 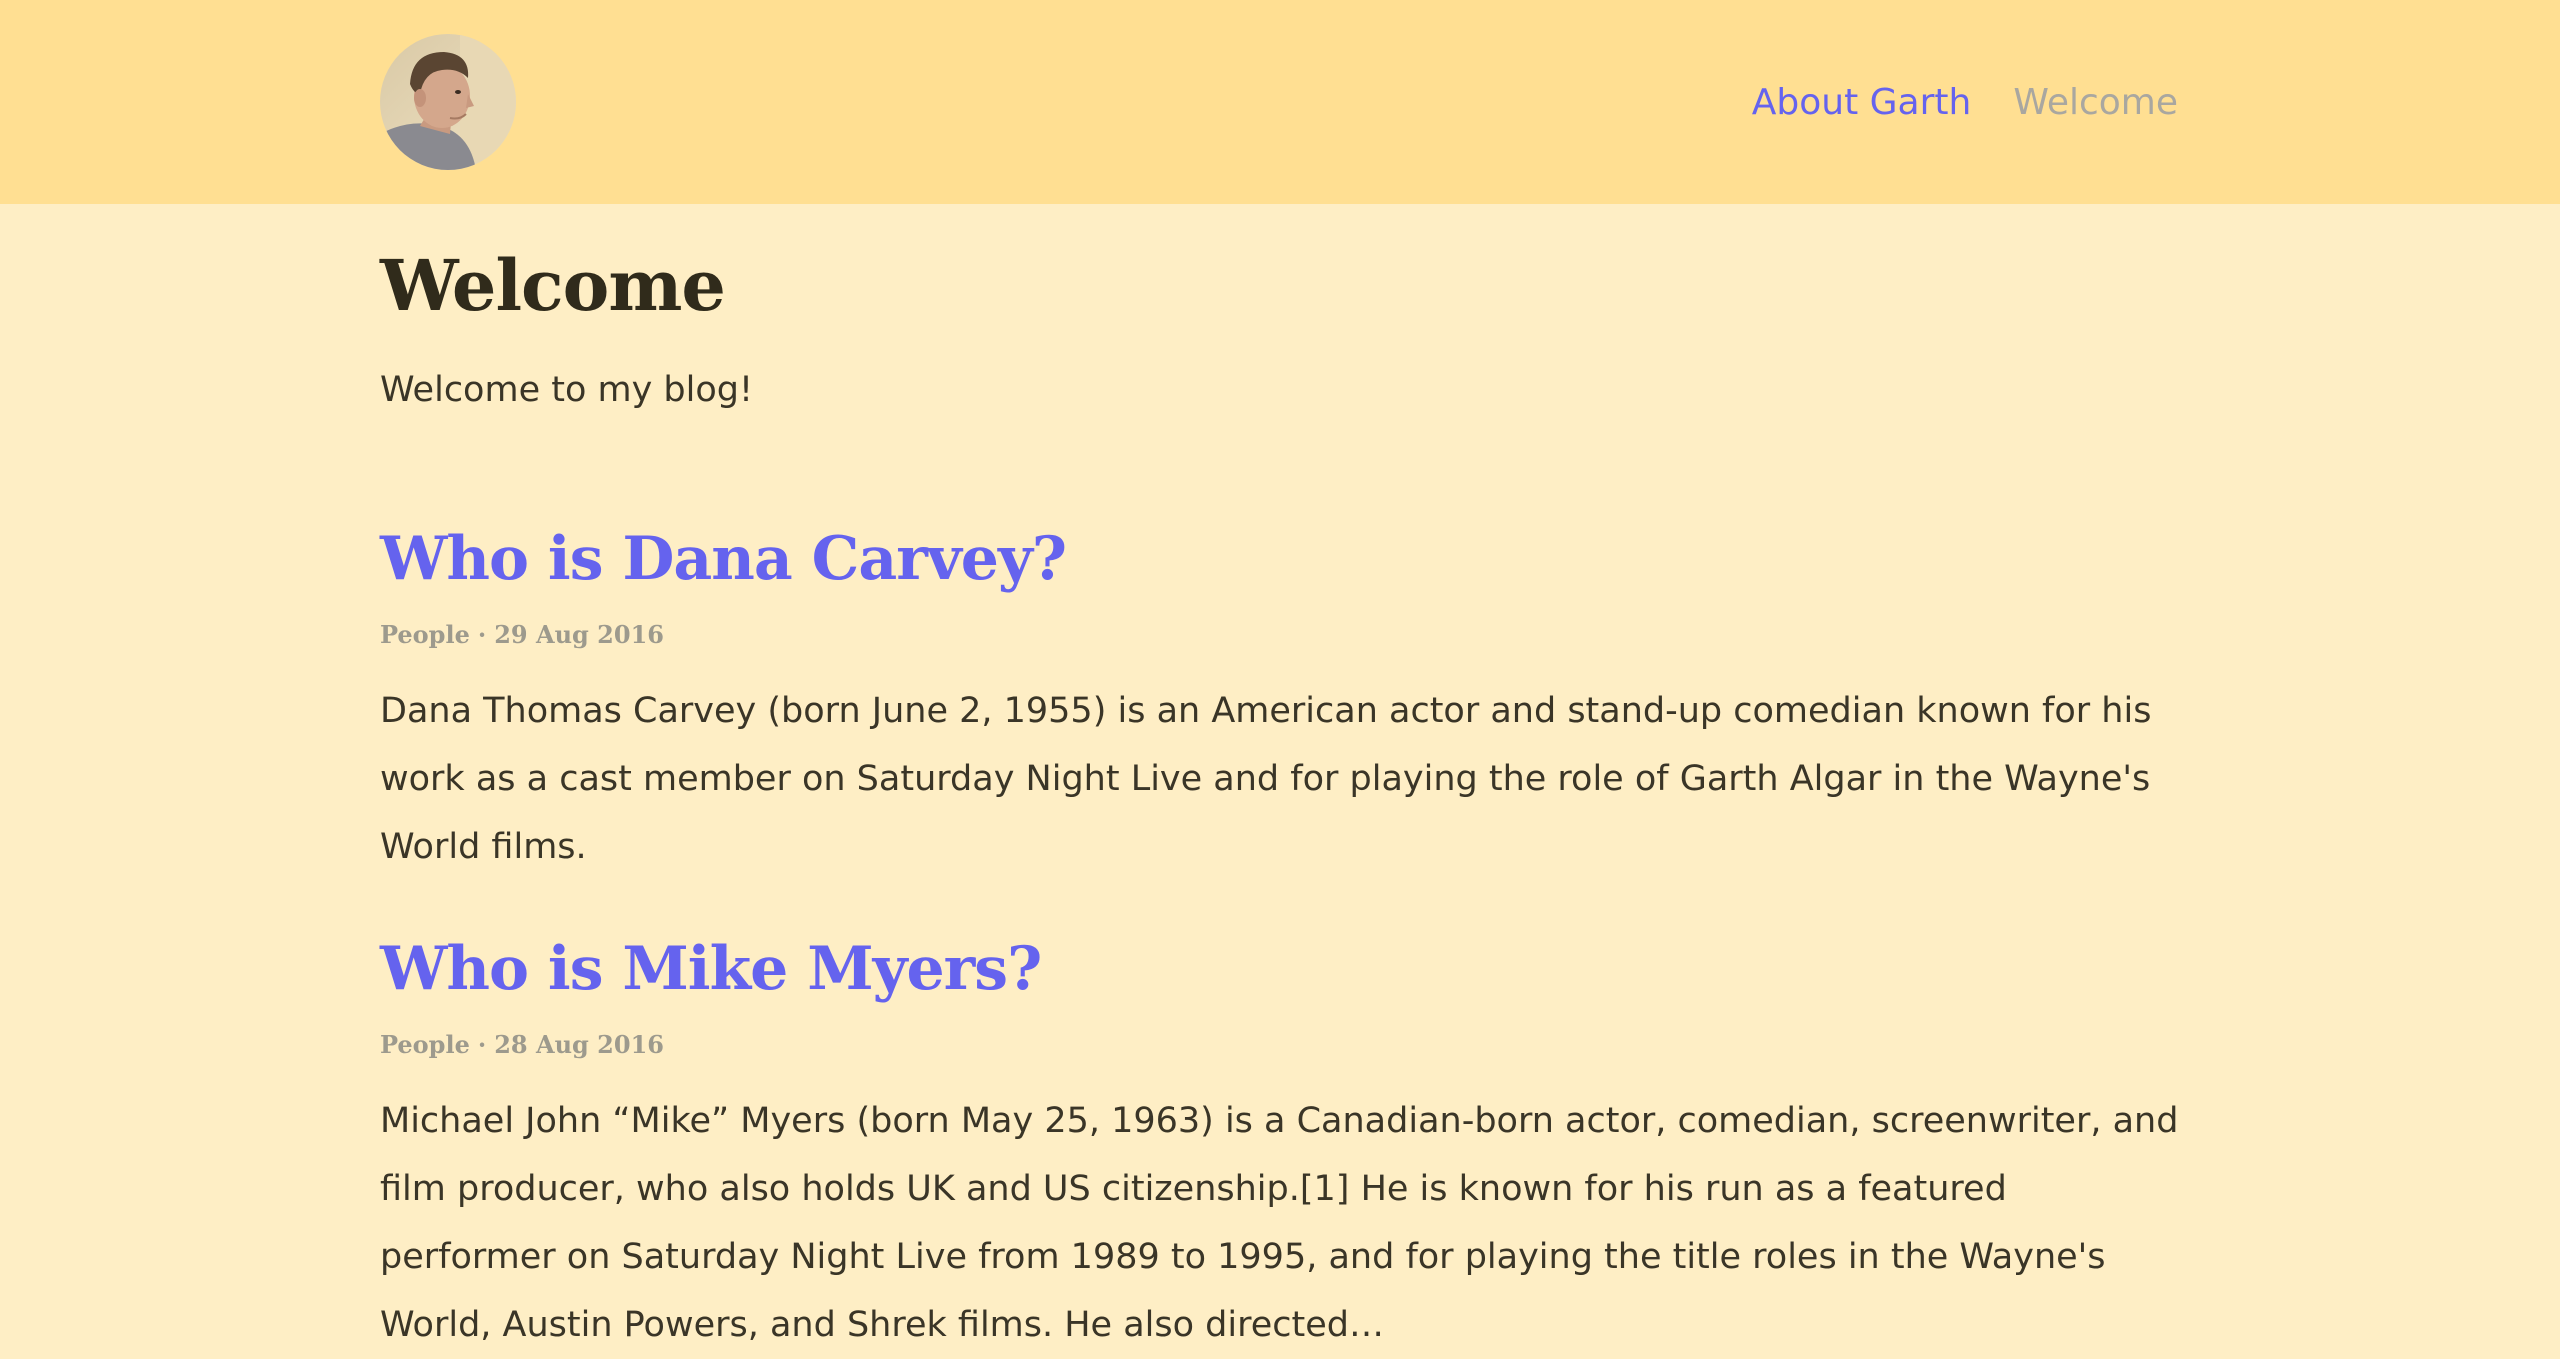 I want to click on avatar, so click(x=448, y=102).